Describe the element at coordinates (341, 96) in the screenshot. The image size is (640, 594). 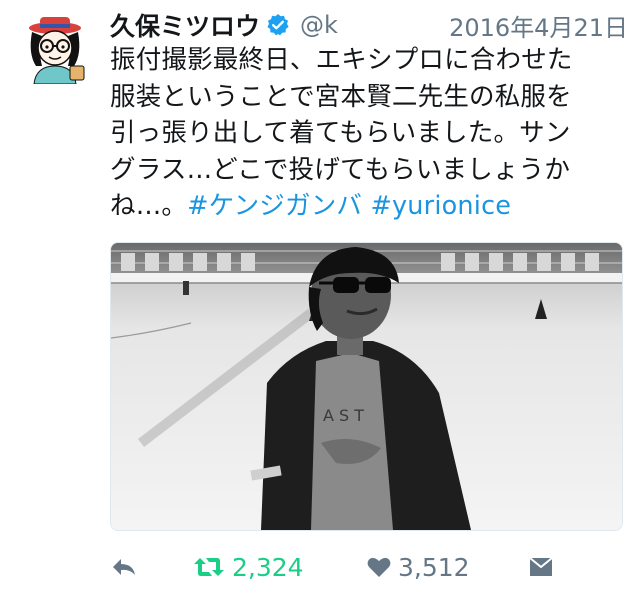
I see `tweet-text-line: 服装ということで宮本賢二先生の私服を` at that location.